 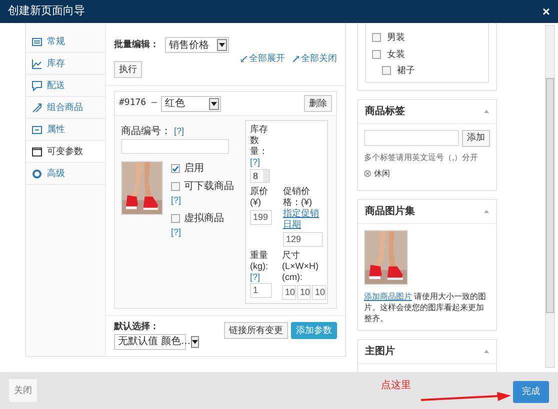 I want to click on sidebar-tab: 高级, so click(x=65, y=174).